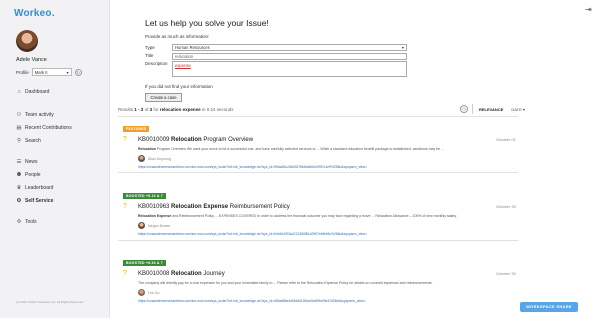 The width and height of the screenshot is (600, 318). What do you see at coordinates (48, 128) in the screenshot?
I see `sidebar-item-label: Recent Contributions` at bounding box center [48, 128].